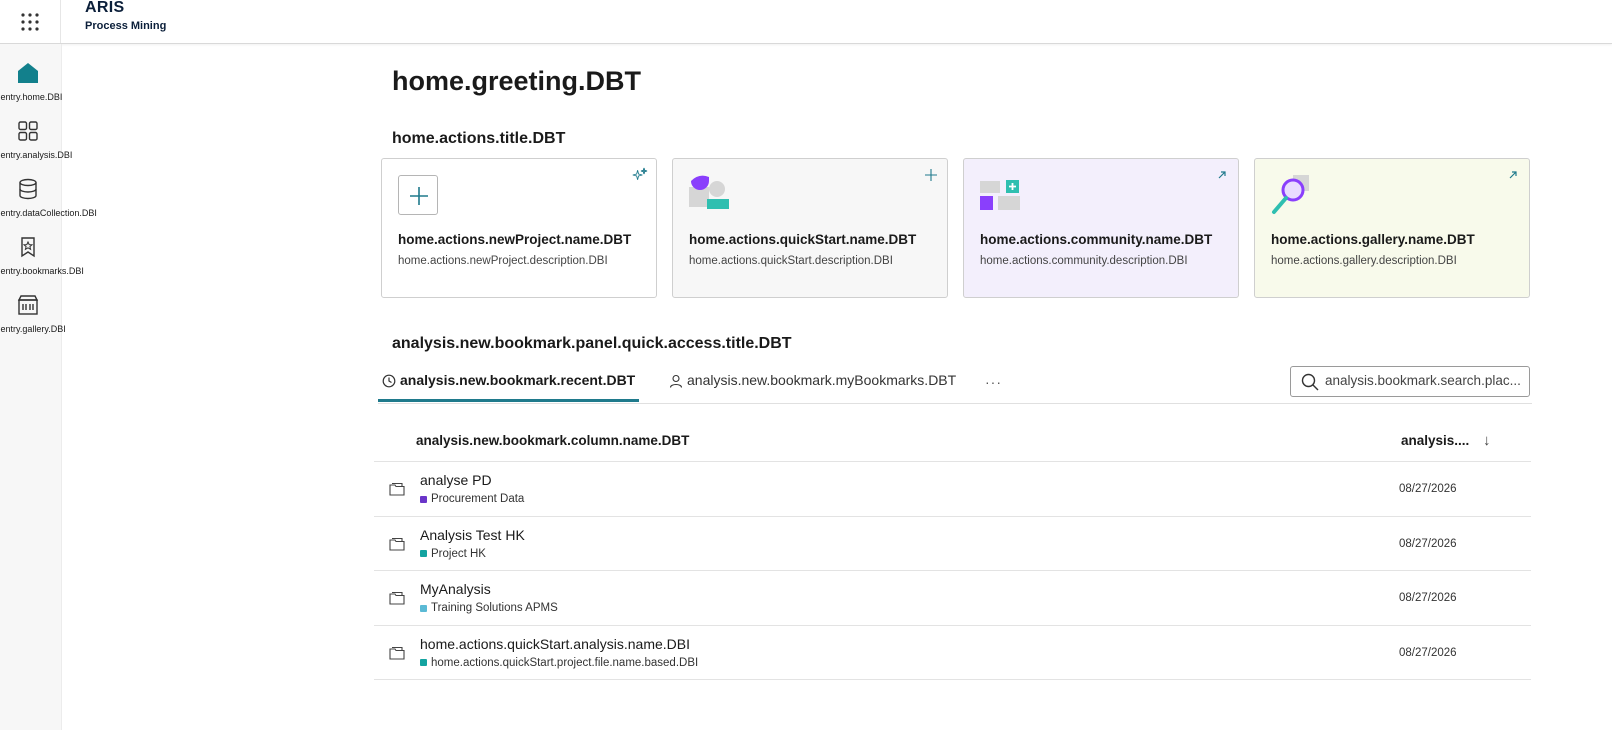 The width and height of the screenshot is (1612, 730). I want to click on clock-icon, so click(389, 381).